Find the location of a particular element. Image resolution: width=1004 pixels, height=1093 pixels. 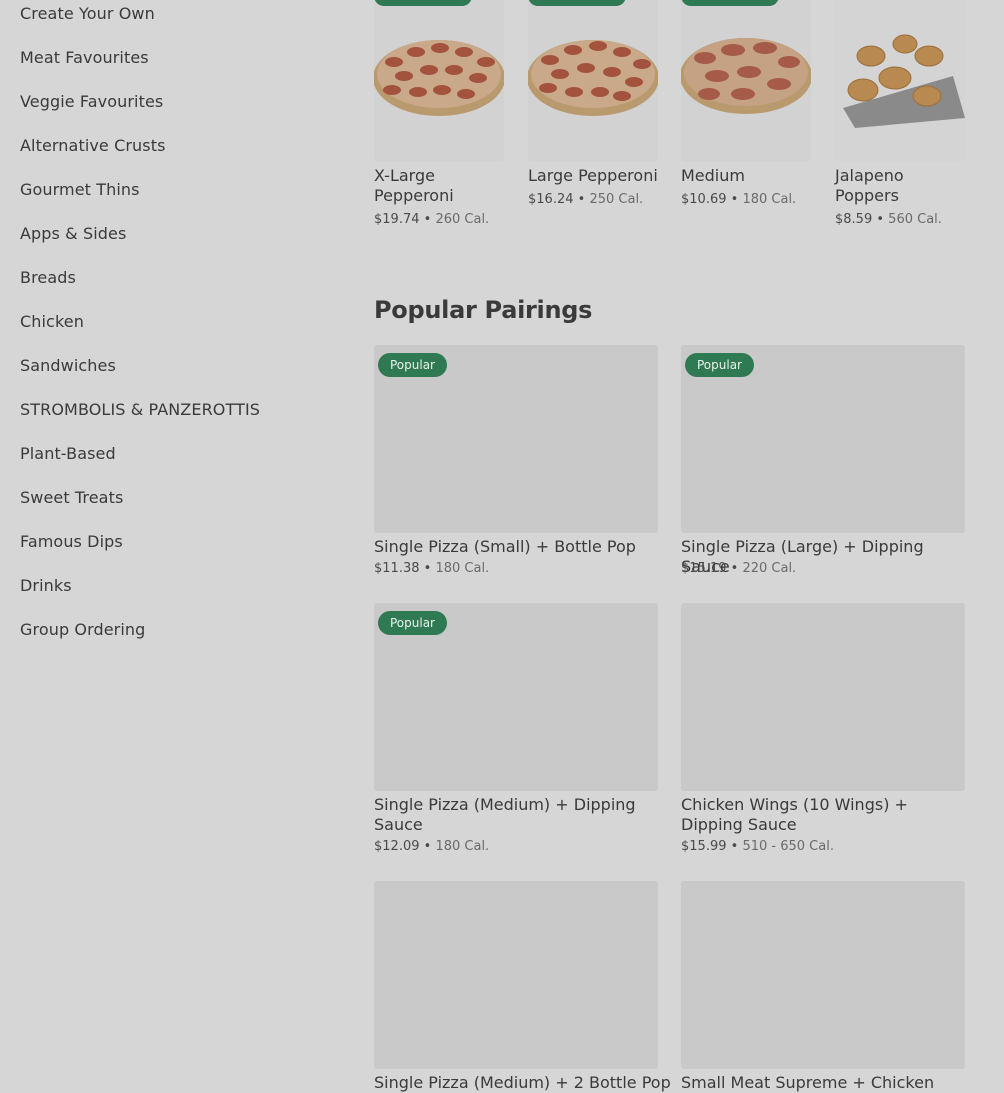

product-calories: 260 Cal. is located at coordinates (462, 219).